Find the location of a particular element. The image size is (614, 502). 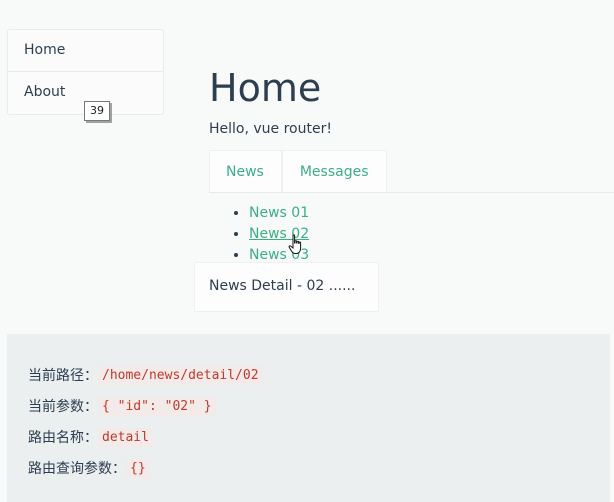

route-name-row: 路由名称： detail is located at coordinates (90, 437).